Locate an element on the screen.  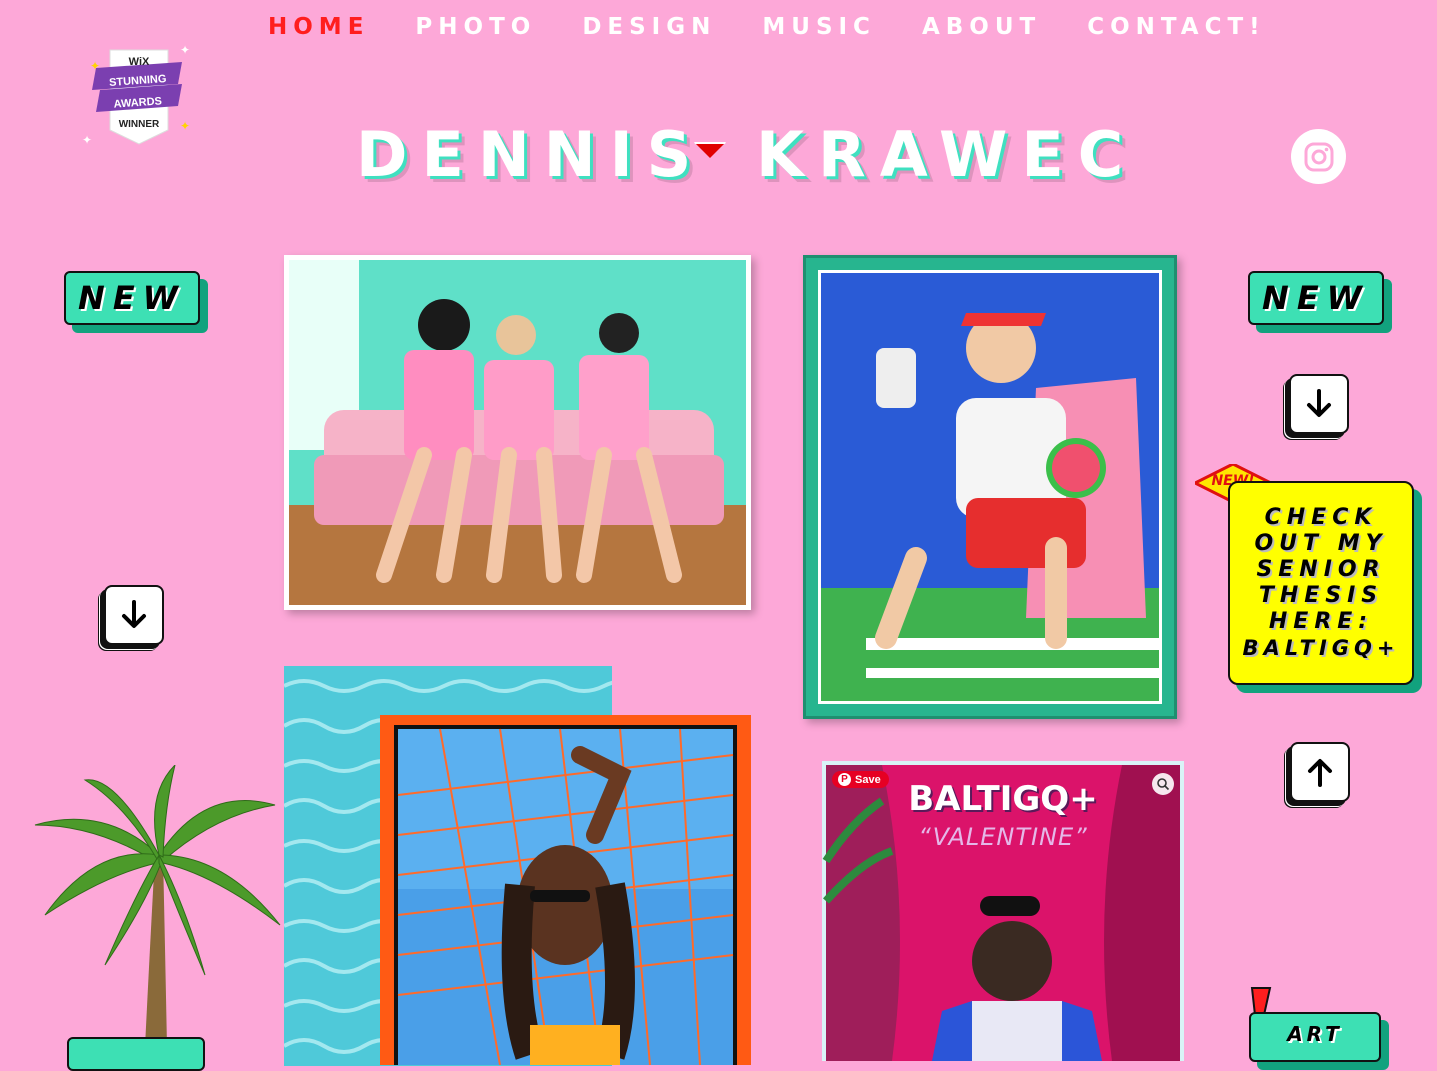
bottom-left-button is located at coordinates (136, 1054).